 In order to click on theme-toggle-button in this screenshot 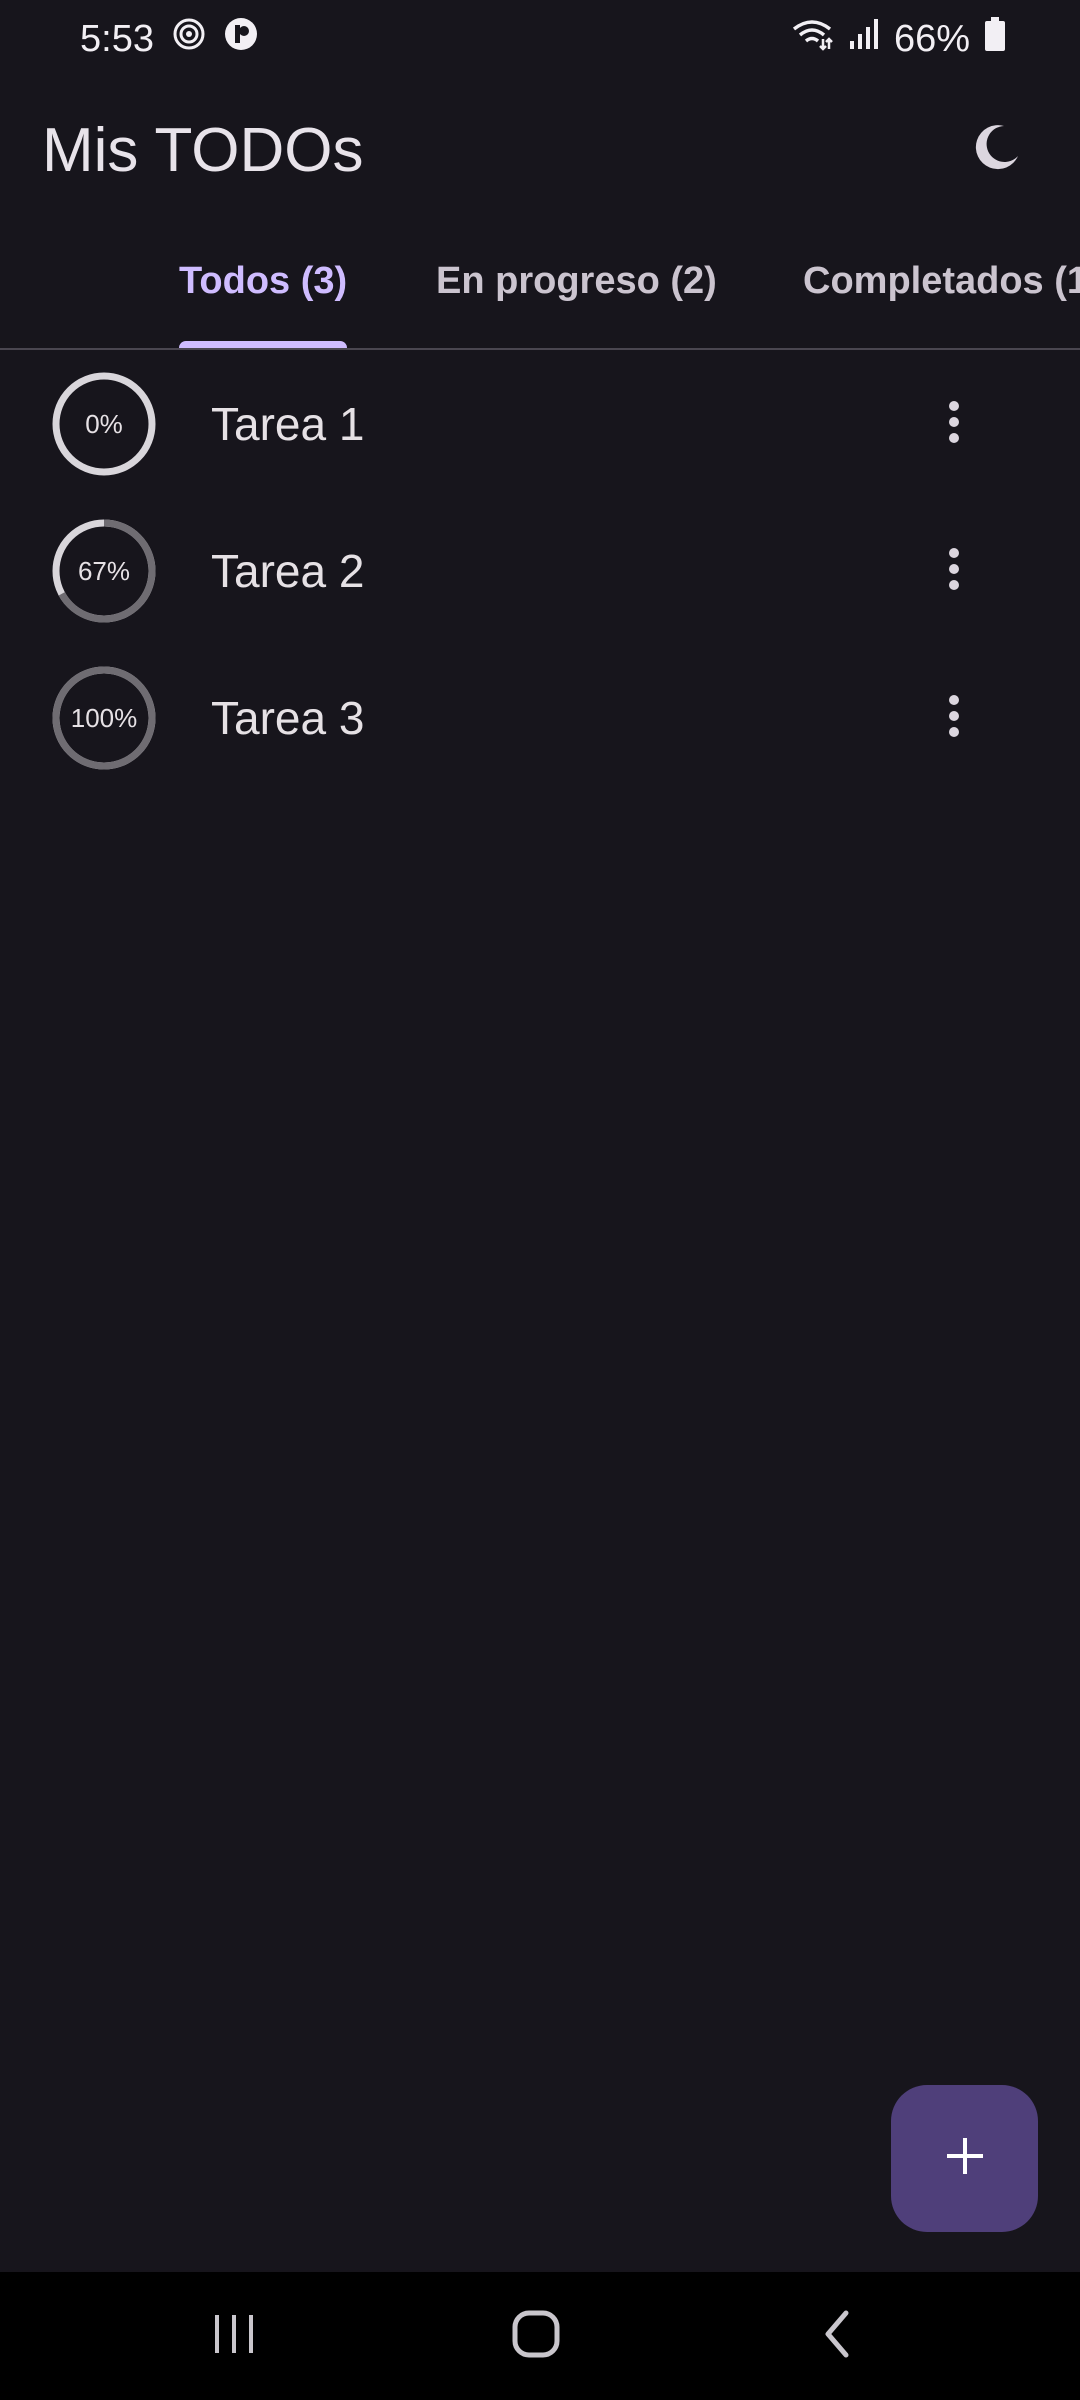, I will do `click(996, 150)`.